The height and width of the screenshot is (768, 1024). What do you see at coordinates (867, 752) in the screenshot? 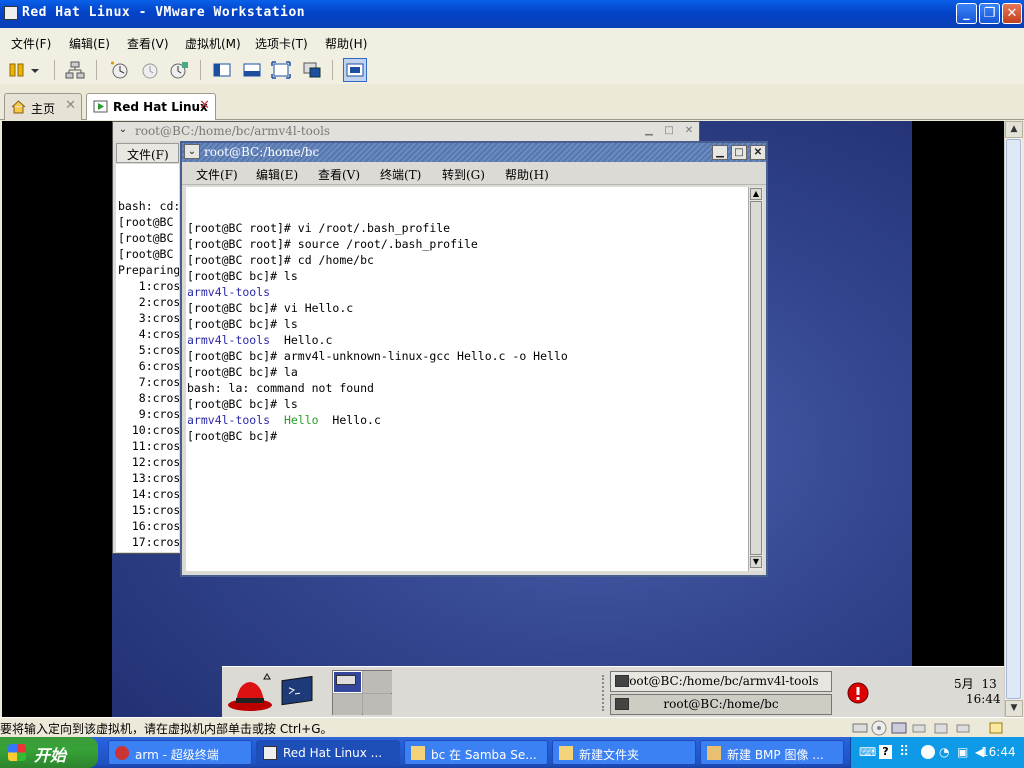
I see `keyboard-icon: ⌨` at bounding box center [867, 752].